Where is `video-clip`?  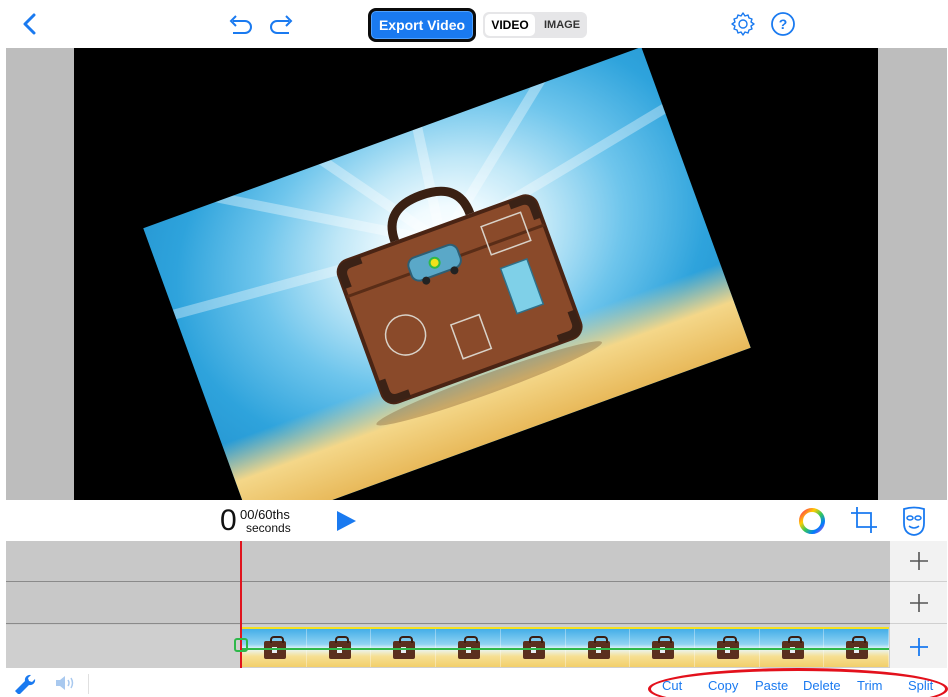 video-clip is located at coordinates (565, 647).